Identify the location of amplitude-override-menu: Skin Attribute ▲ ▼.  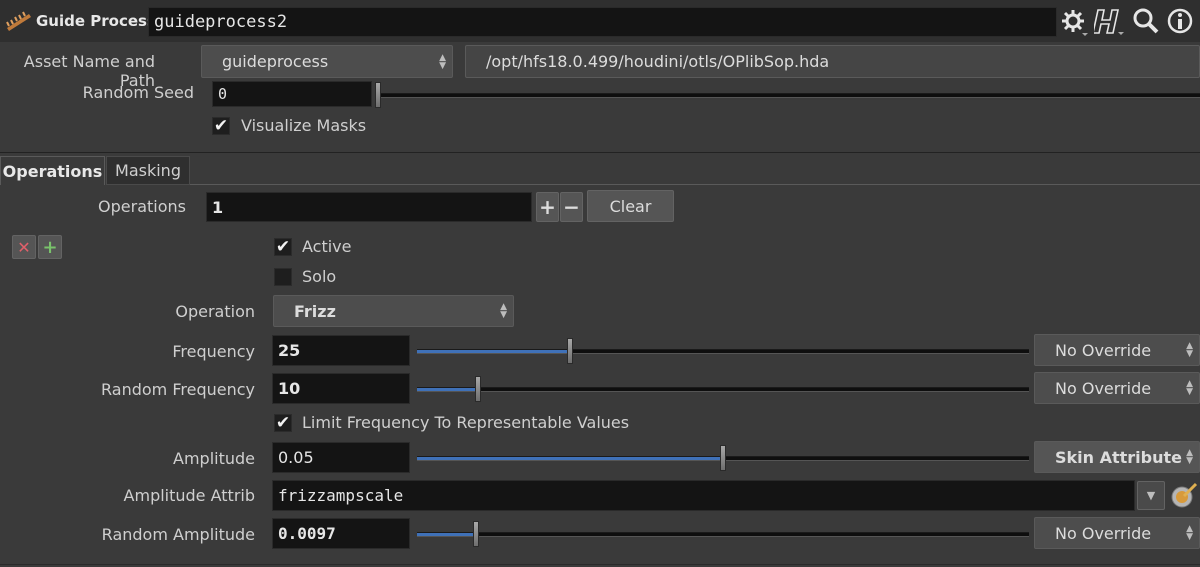
(1117, 457).